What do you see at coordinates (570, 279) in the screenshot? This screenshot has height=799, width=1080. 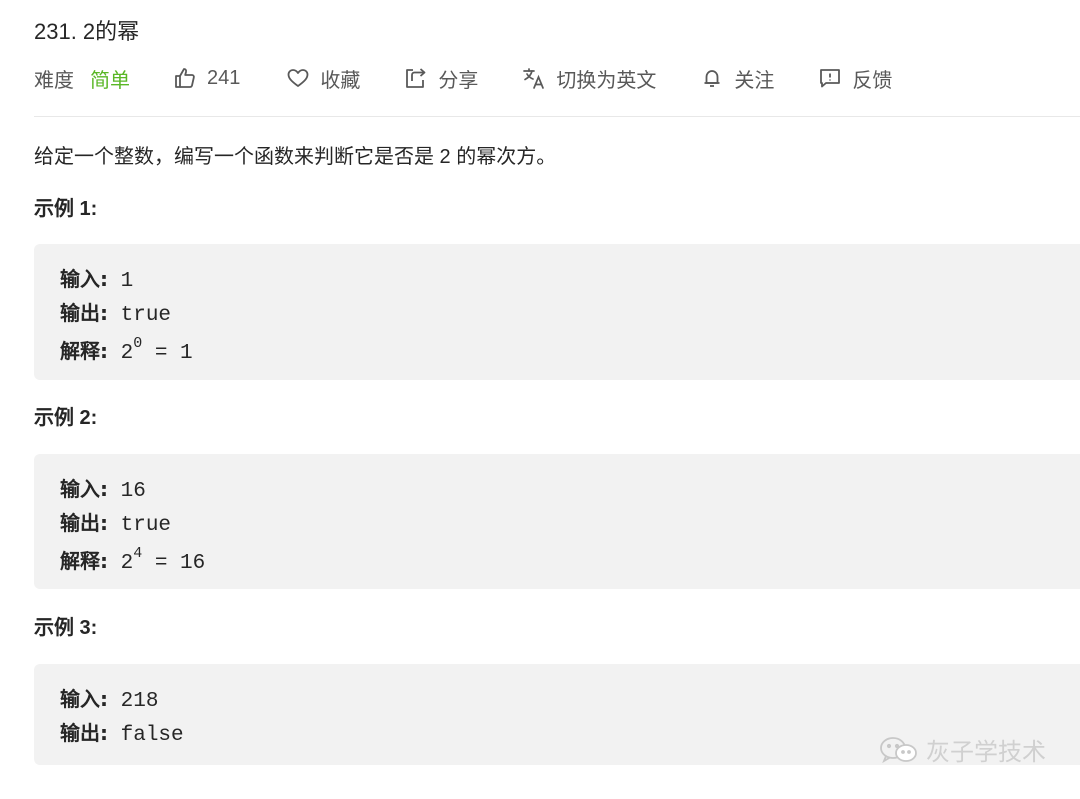 I see `example-input-line: 输入: 1` at bounding box center [570, 279].